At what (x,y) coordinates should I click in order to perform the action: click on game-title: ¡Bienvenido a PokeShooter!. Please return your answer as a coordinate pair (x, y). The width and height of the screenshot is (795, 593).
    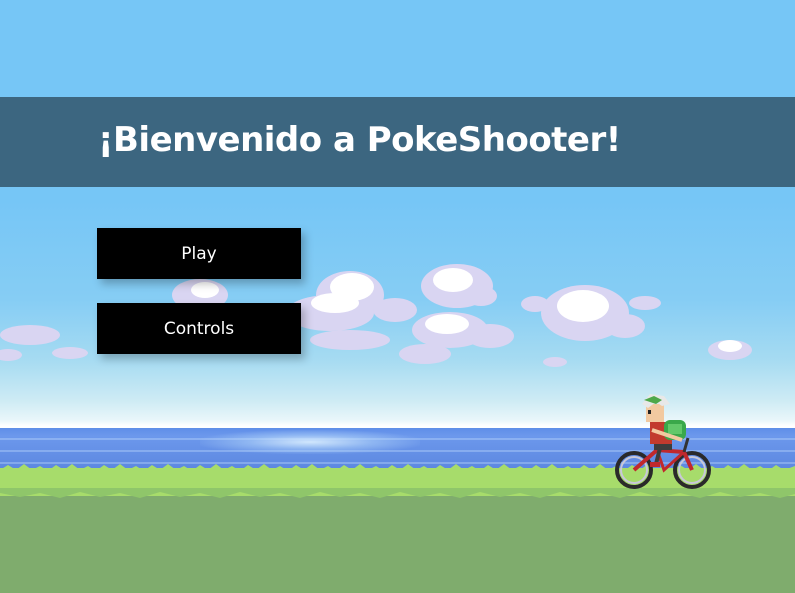
    Looking at the image, I should click on (359, 140).